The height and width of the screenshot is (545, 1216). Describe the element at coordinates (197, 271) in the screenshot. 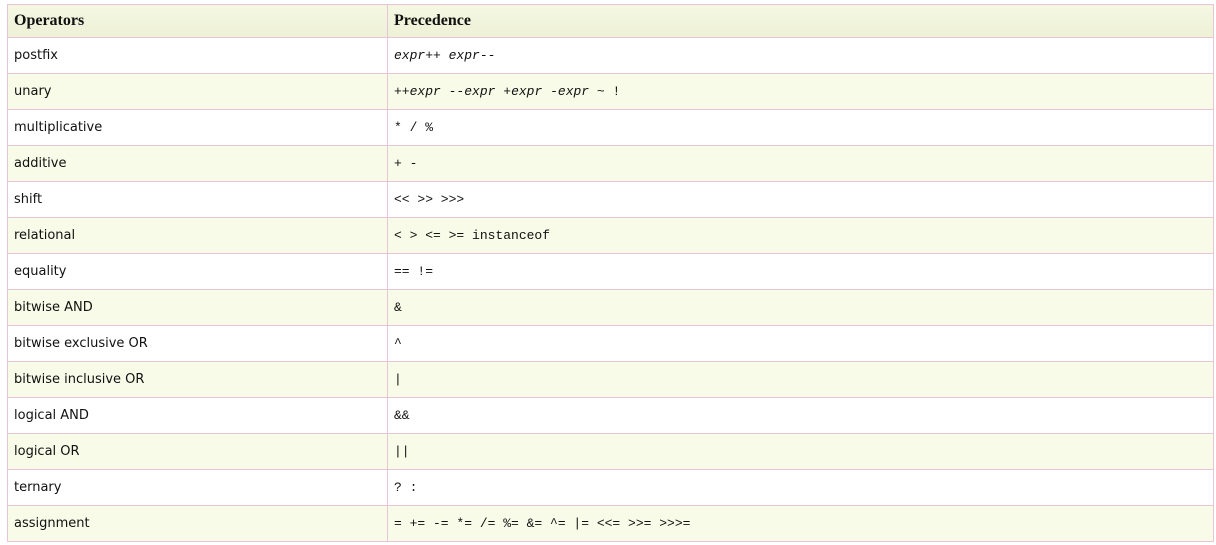

I see `operator-name-cell: equality` at that location.